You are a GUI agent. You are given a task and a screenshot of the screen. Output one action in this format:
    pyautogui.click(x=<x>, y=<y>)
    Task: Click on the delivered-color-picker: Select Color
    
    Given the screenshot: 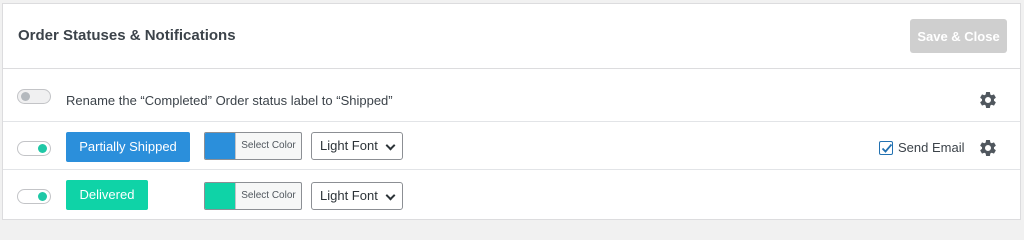 What is the action you would take?
    pyautogui.click(x=253, y=196)
    